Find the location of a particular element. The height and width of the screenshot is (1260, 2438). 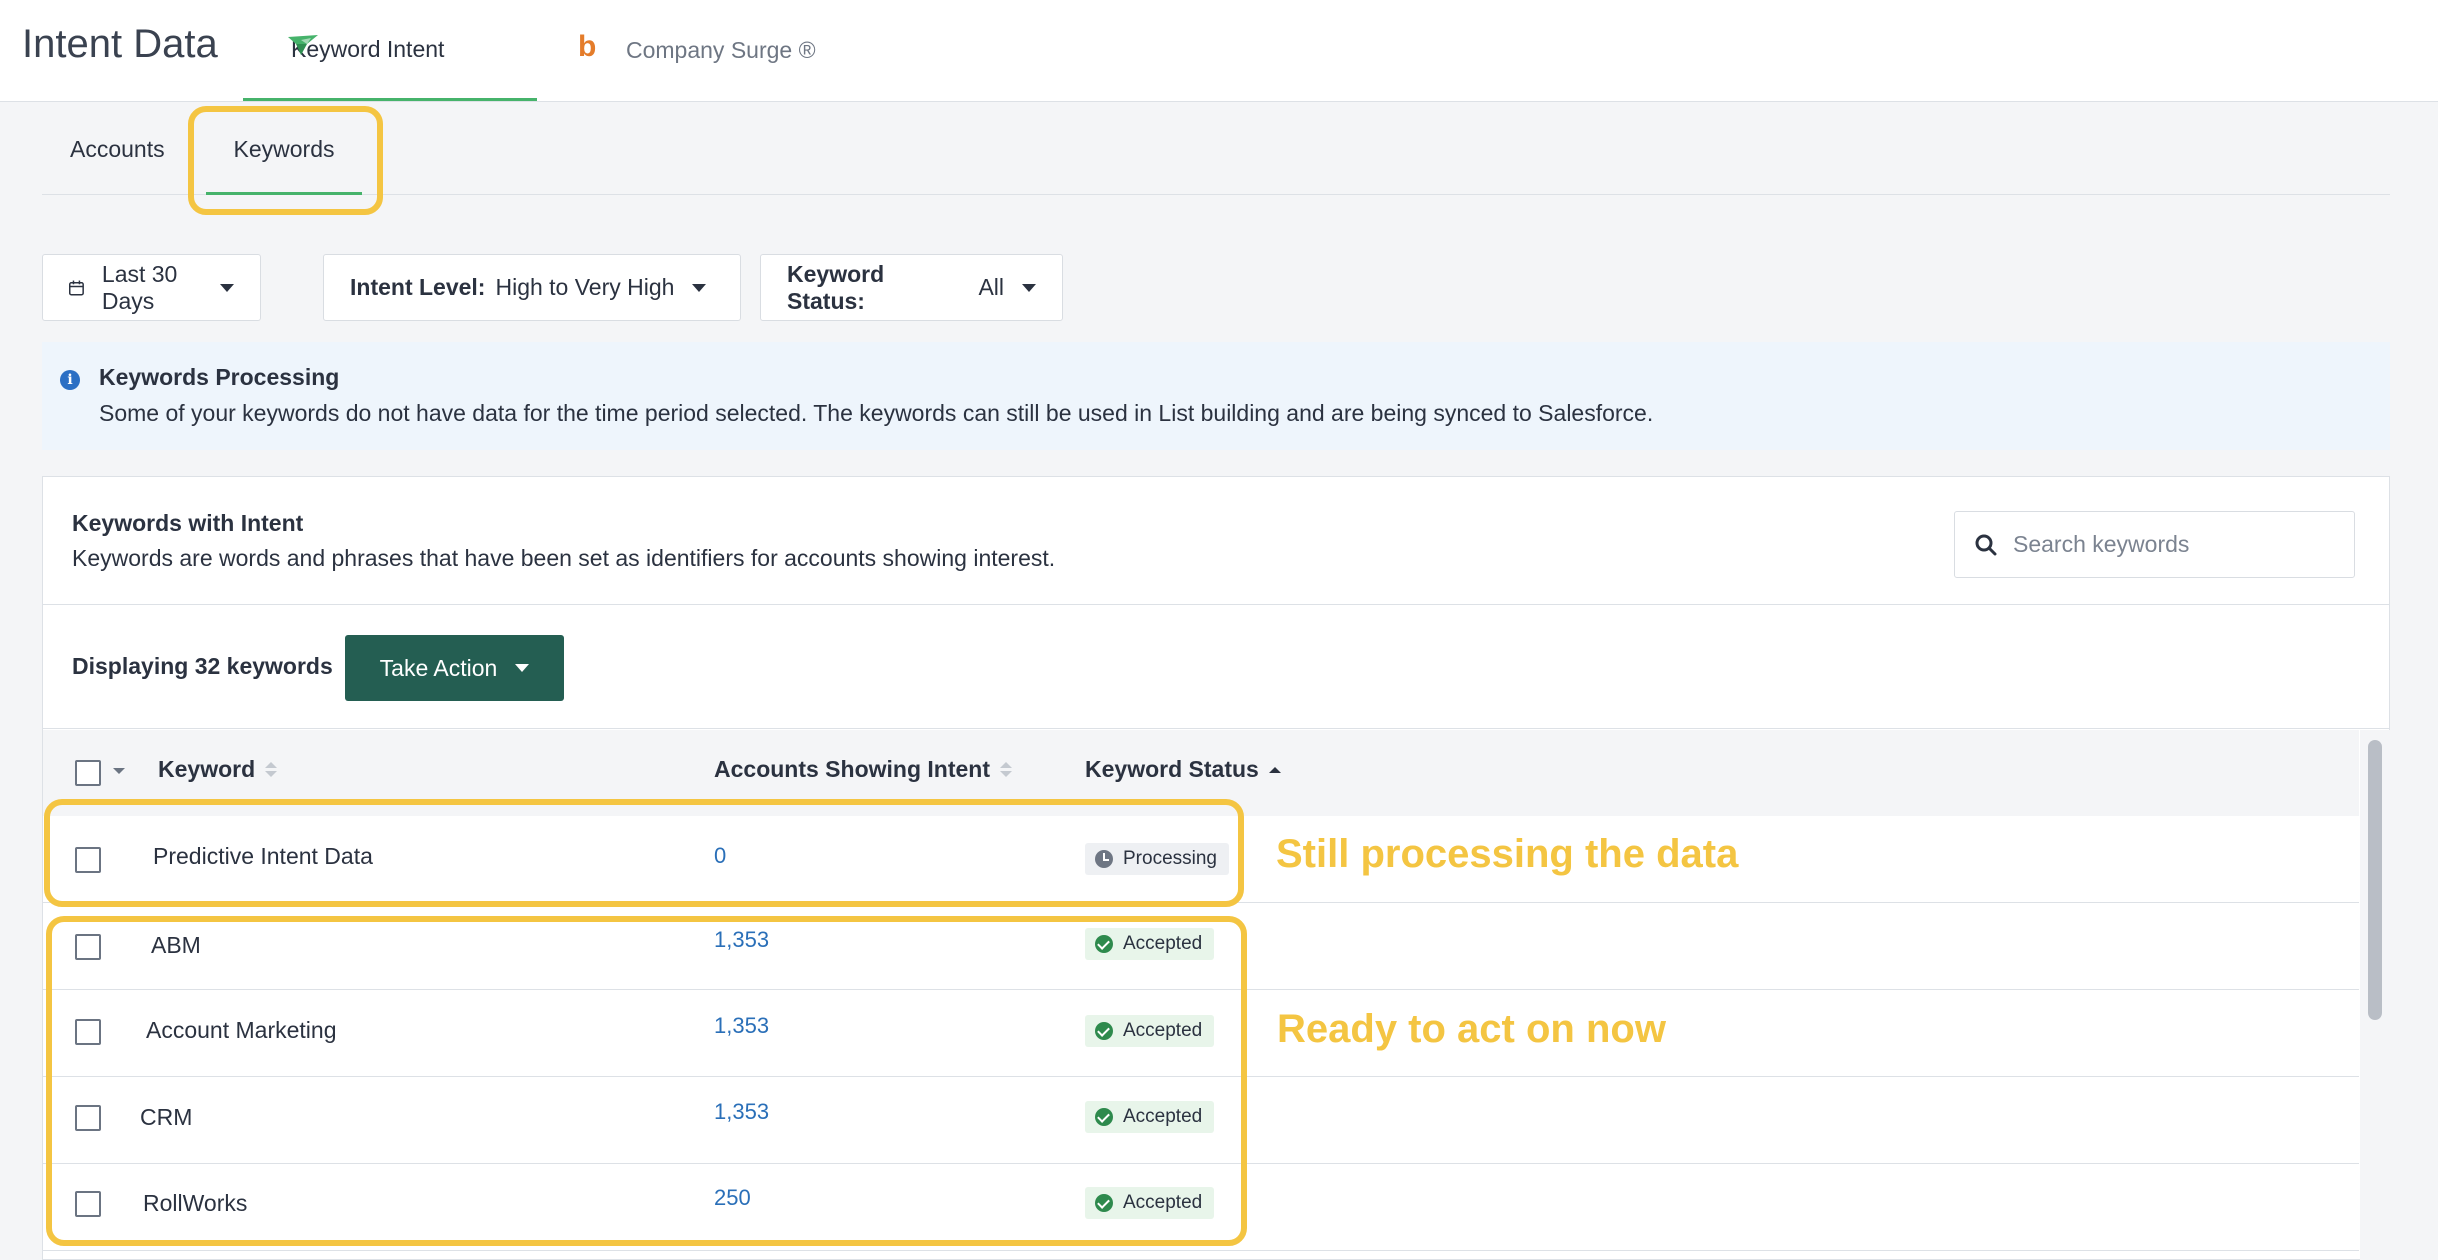

bombora-logo-icon: b is located at coordinates (587, 46).